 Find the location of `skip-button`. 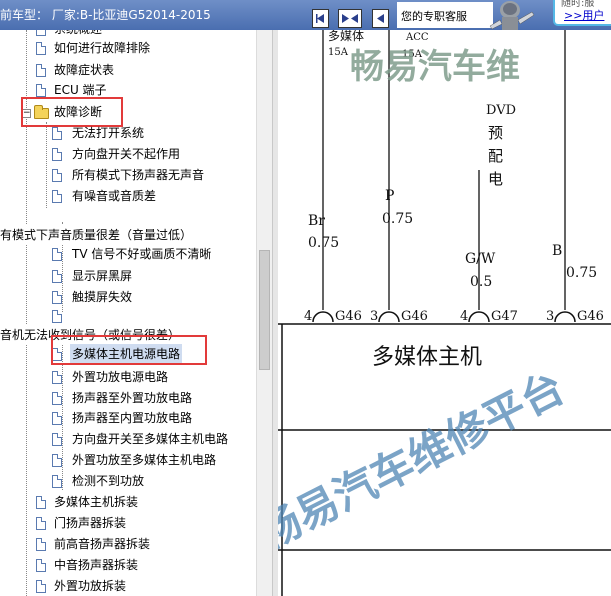

skip-button is located at coordinates (350, 18).